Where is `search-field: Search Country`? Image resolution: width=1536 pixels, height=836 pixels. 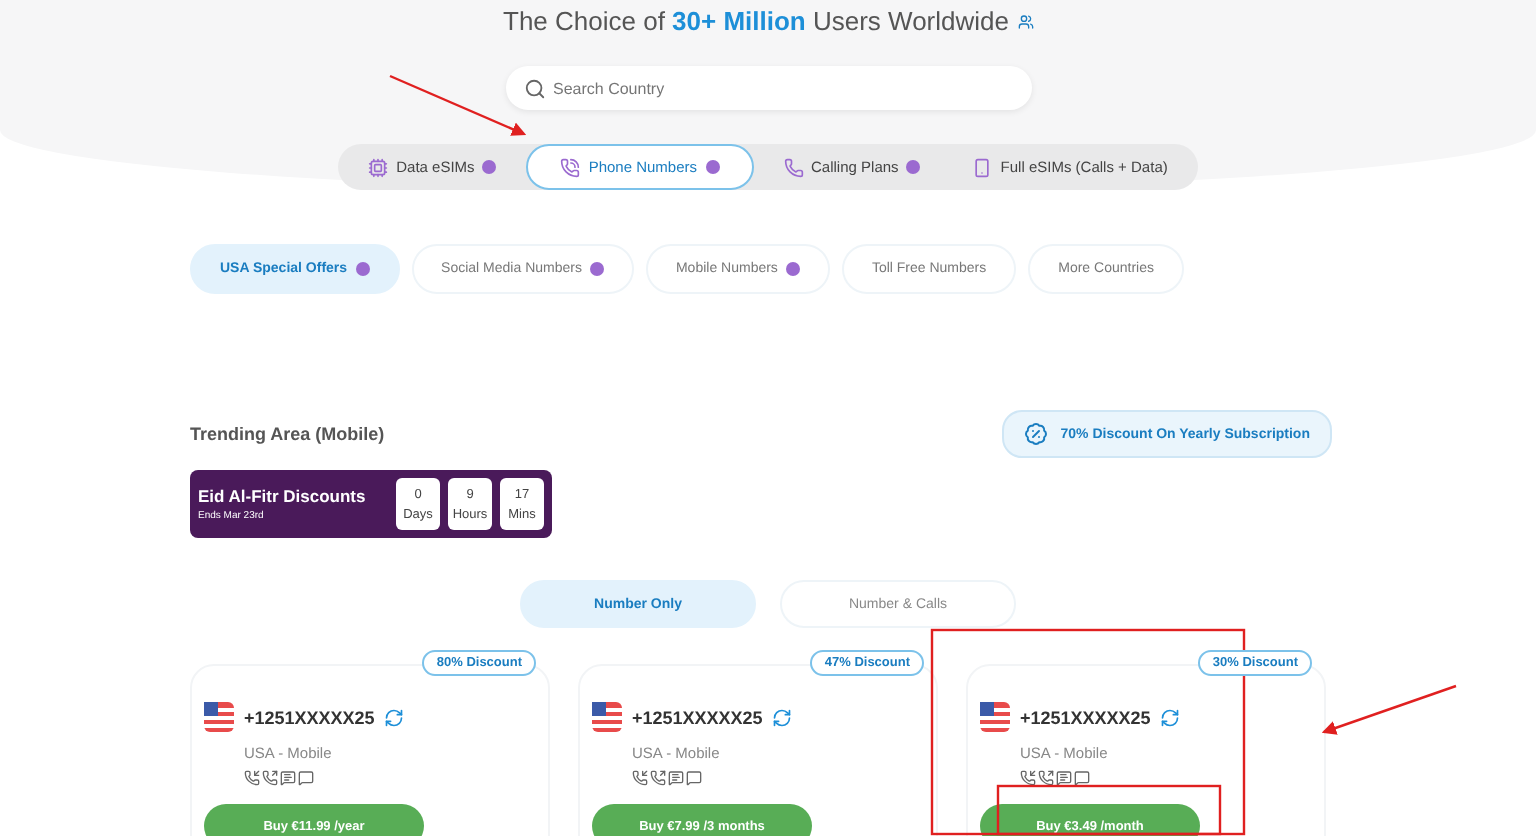 search-field: Search Country is located at coordinates (768, 88).